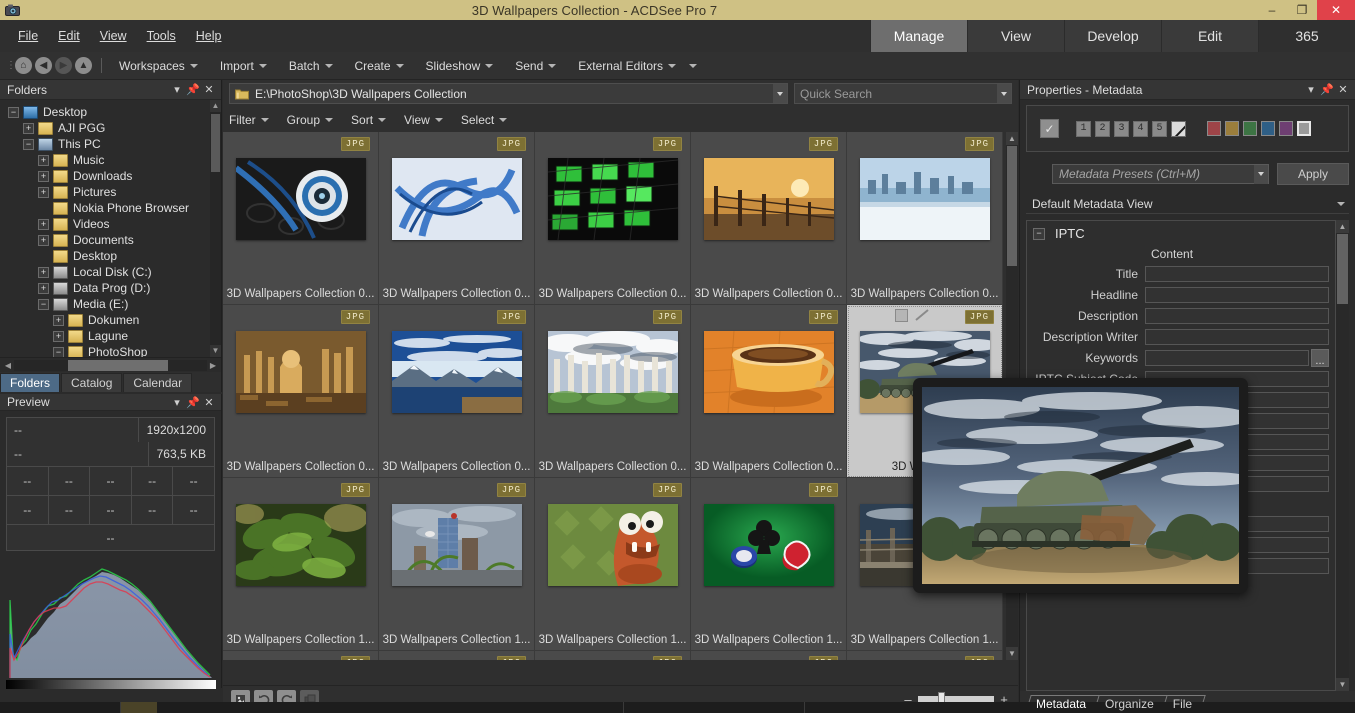 The image size is (1355, 713). Describe the element at coordinates (1121, 128) in the screenshot. I see `rating-3-button: 3` at that location.